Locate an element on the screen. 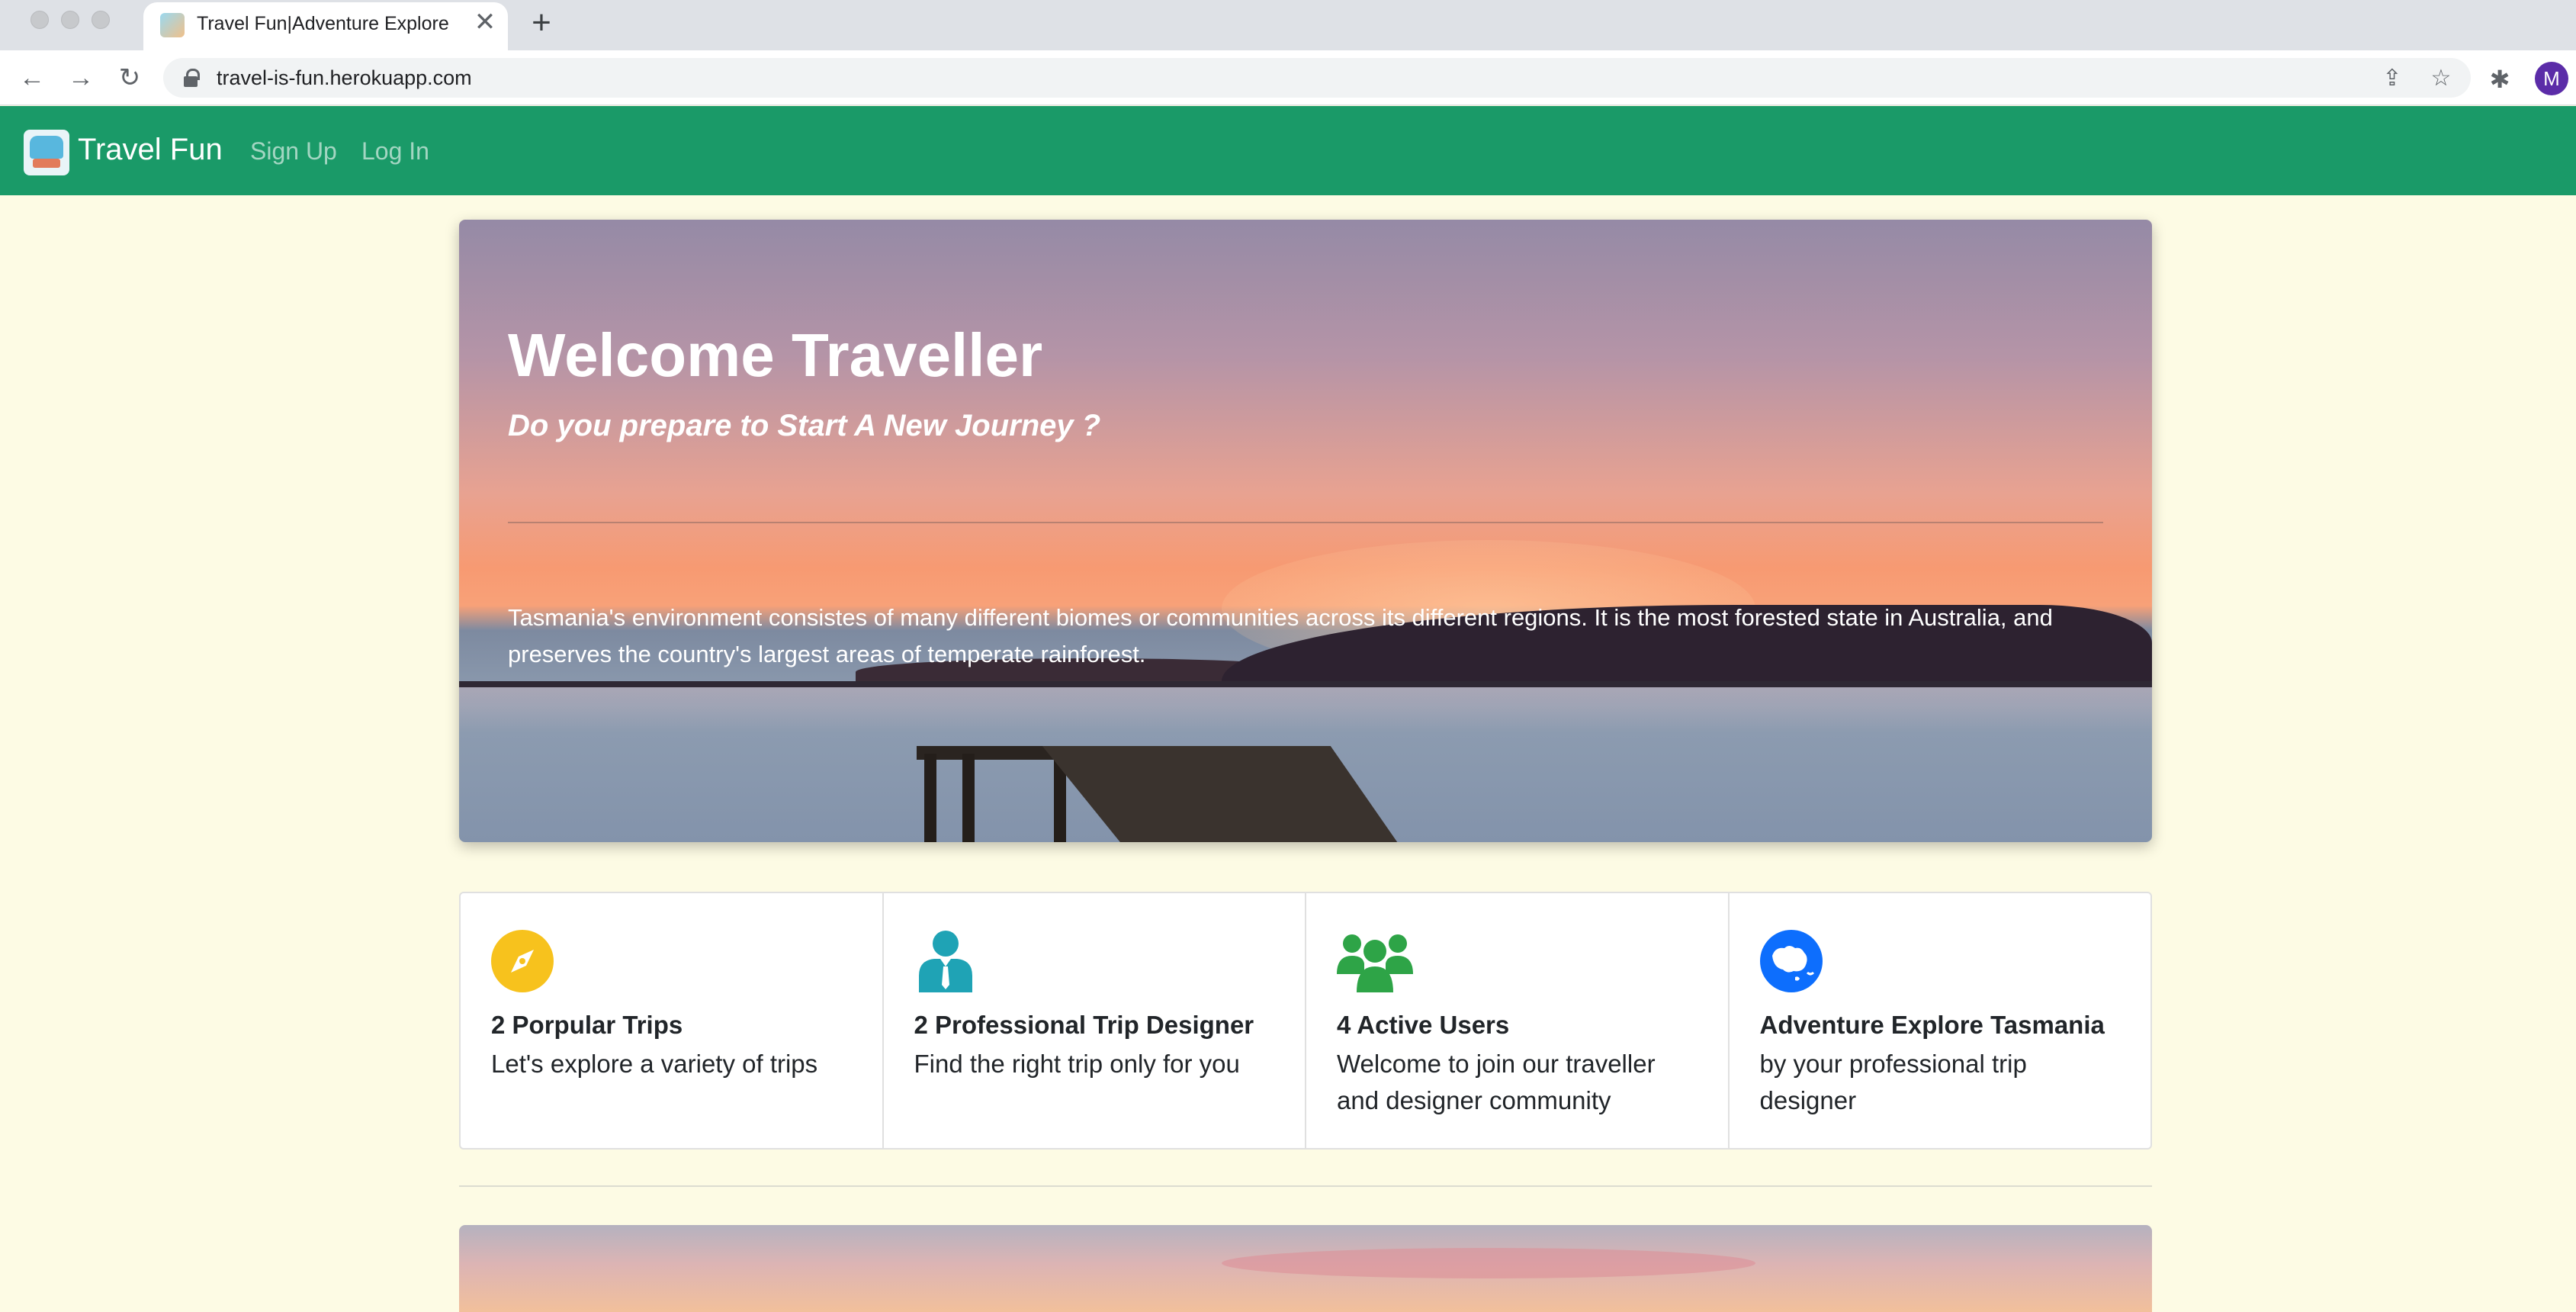  secondary-banner-image is located at coordinates (1305, 1269).